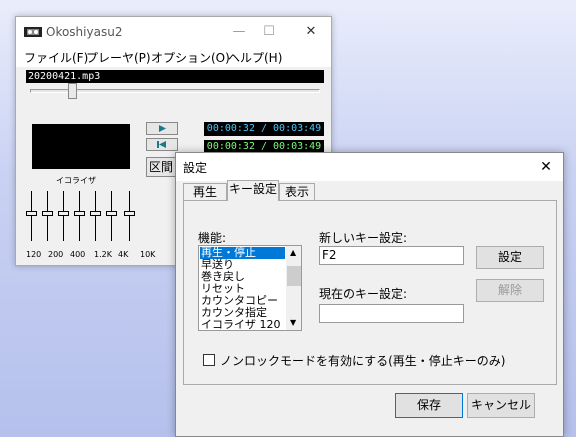  Describe the element at coordinates (363, 294) in the screenshot. I see `current-key-label: 現在のキー設定:` at that location.